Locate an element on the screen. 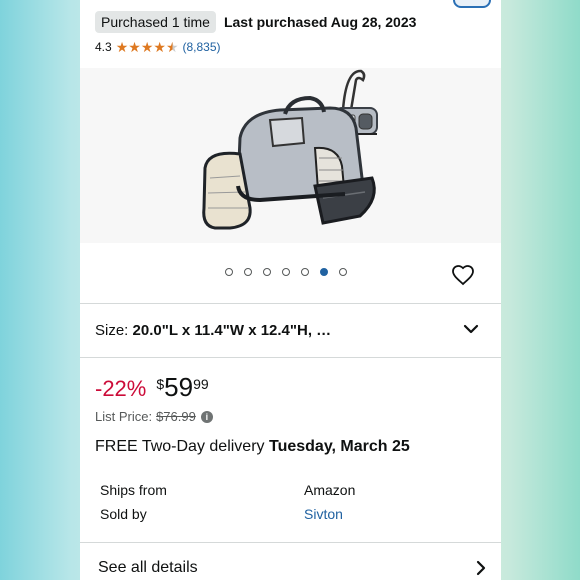  delivery-info: FREE Two-Day delivery Tuesday, March 25 is located at coordinates (252, 447).